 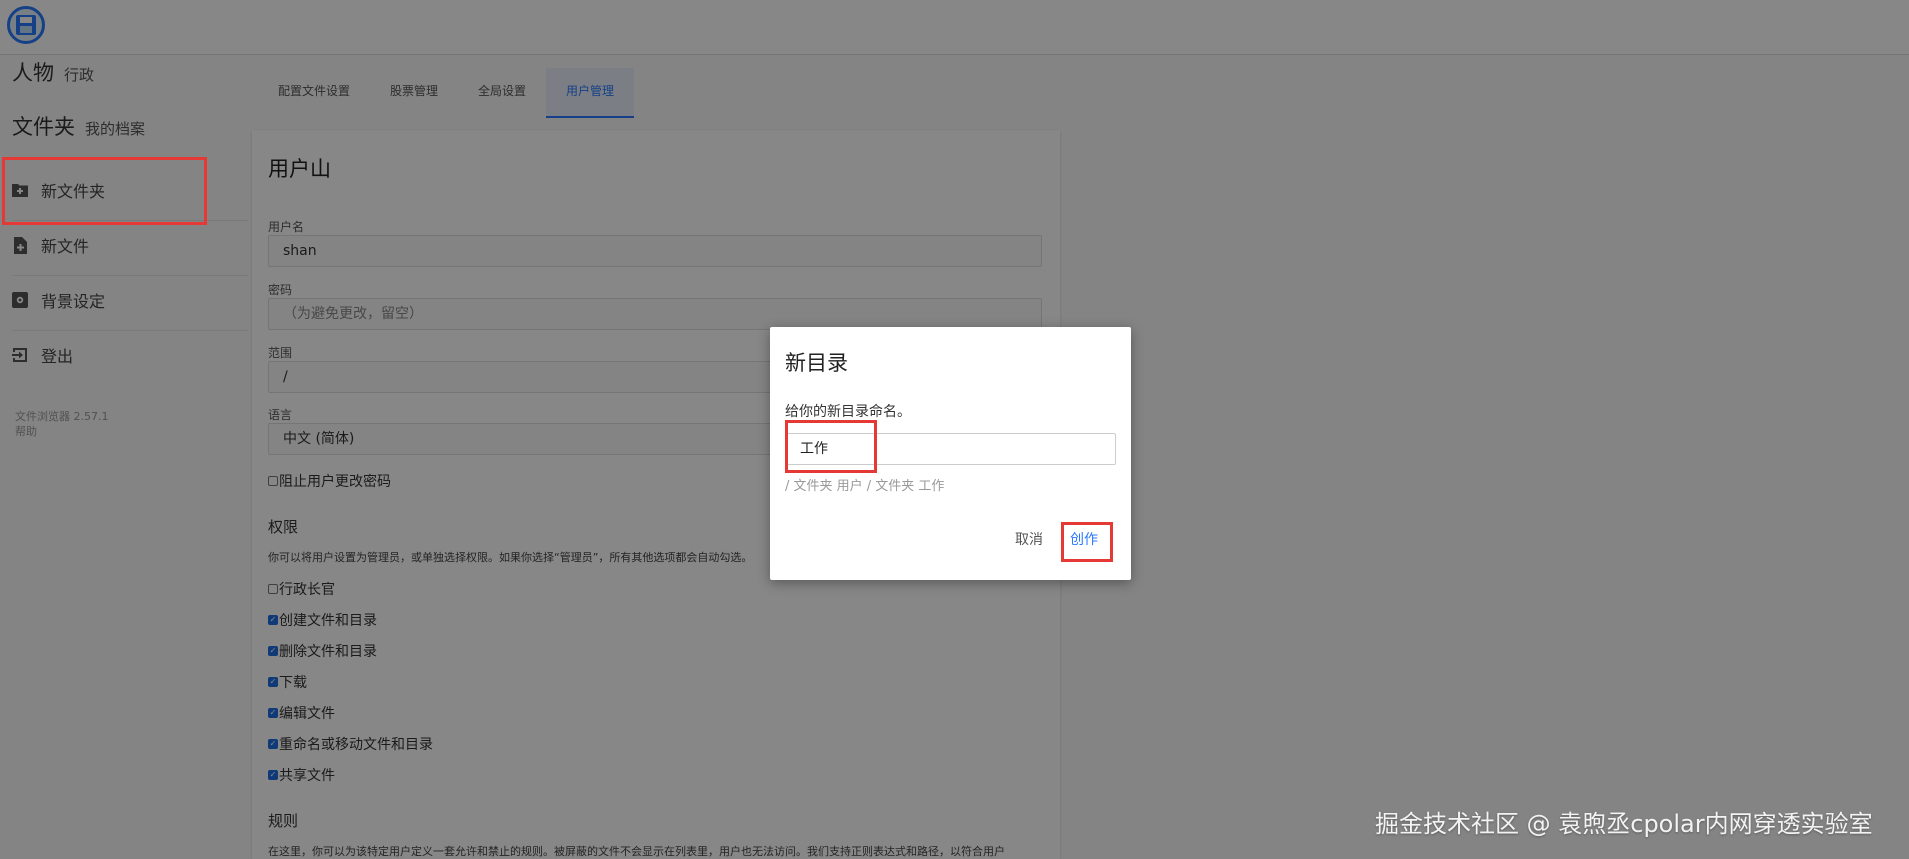 What do you see at coordinates (865, 486) in the screenshot?
I see `directory-path: / 文件夹 用户 / 文件夹 工作` at bounding box center [865, 486].